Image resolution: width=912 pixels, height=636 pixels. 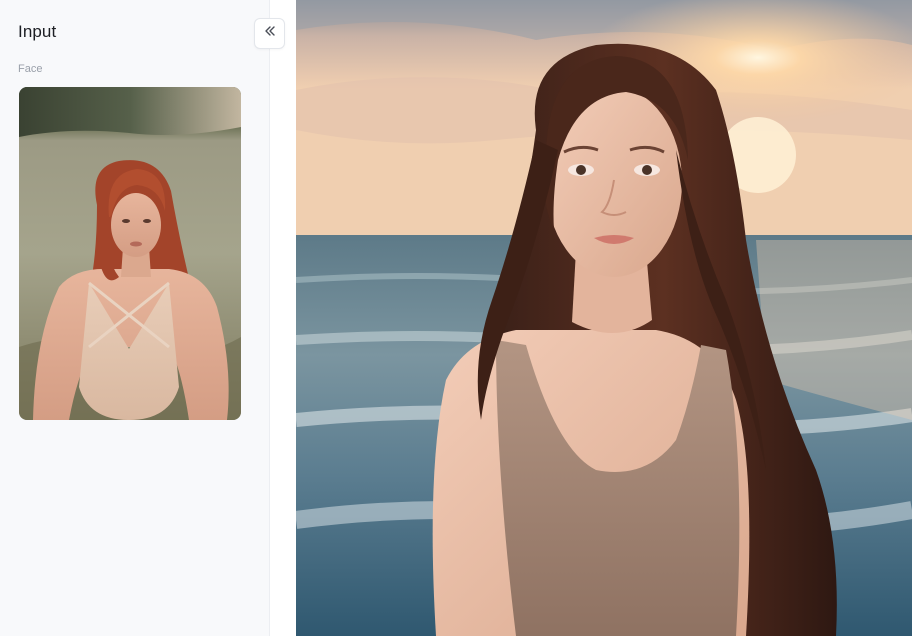 I want to click on collapse-sidebar-button, so click(x=269, y=33).